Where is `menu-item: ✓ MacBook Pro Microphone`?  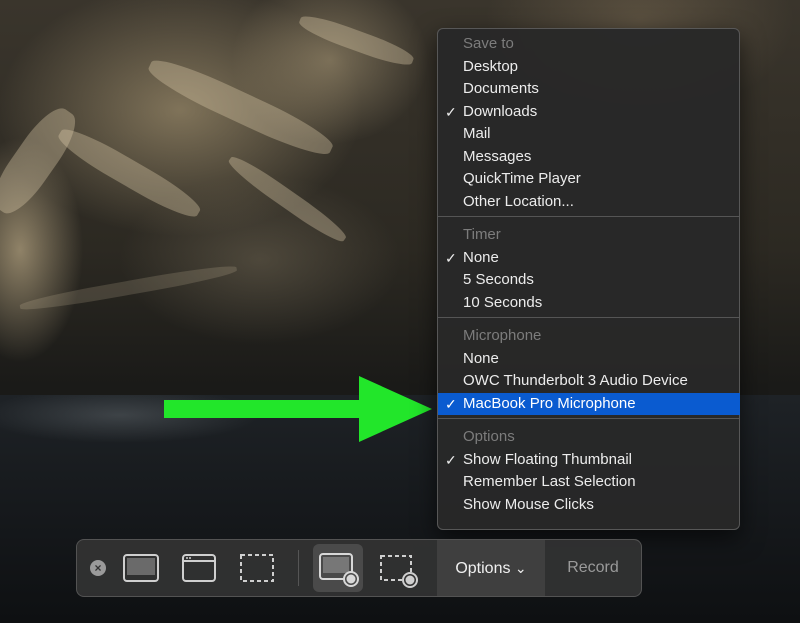 menu-item: ✓ MacBook Pro Microphone is located at coordinates (589, 403).